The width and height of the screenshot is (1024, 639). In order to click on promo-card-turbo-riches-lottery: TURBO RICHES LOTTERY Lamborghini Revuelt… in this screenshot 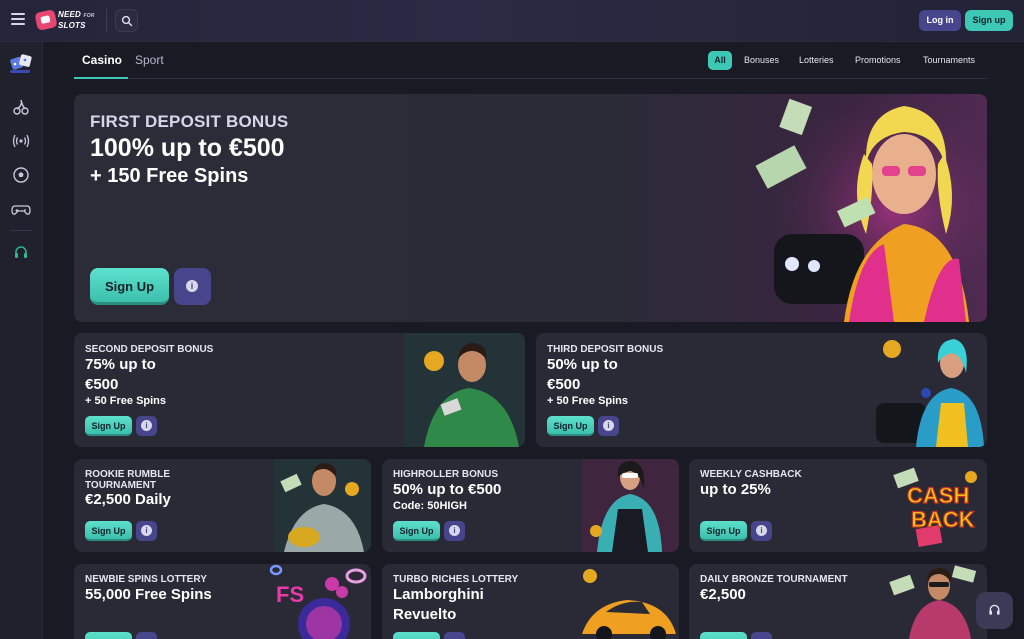, I will do `click(530, 601)`.